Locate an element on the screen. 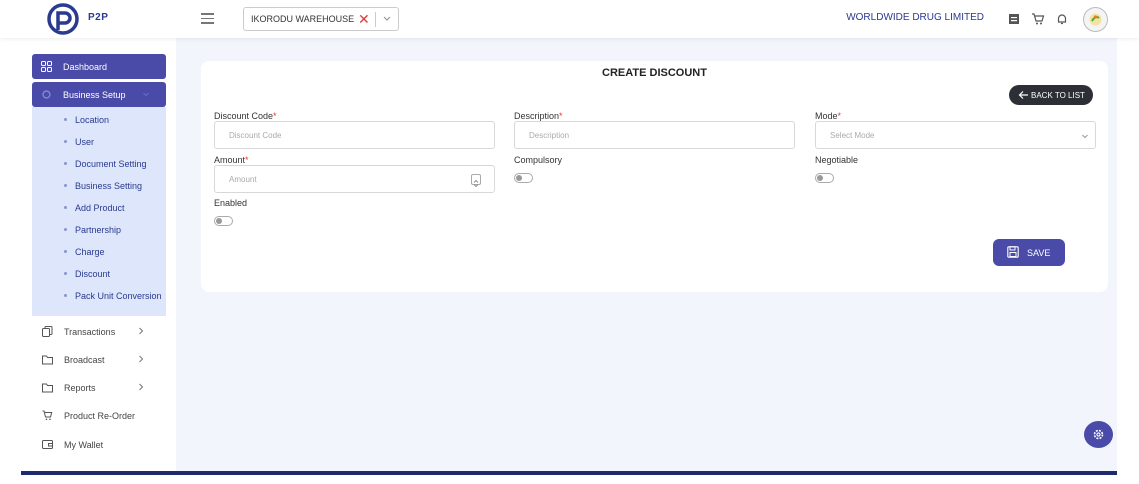 The width and height of the screenshot is (1139, 484). sidebar-item-label: Transactions is located at coordinates (90, 332).